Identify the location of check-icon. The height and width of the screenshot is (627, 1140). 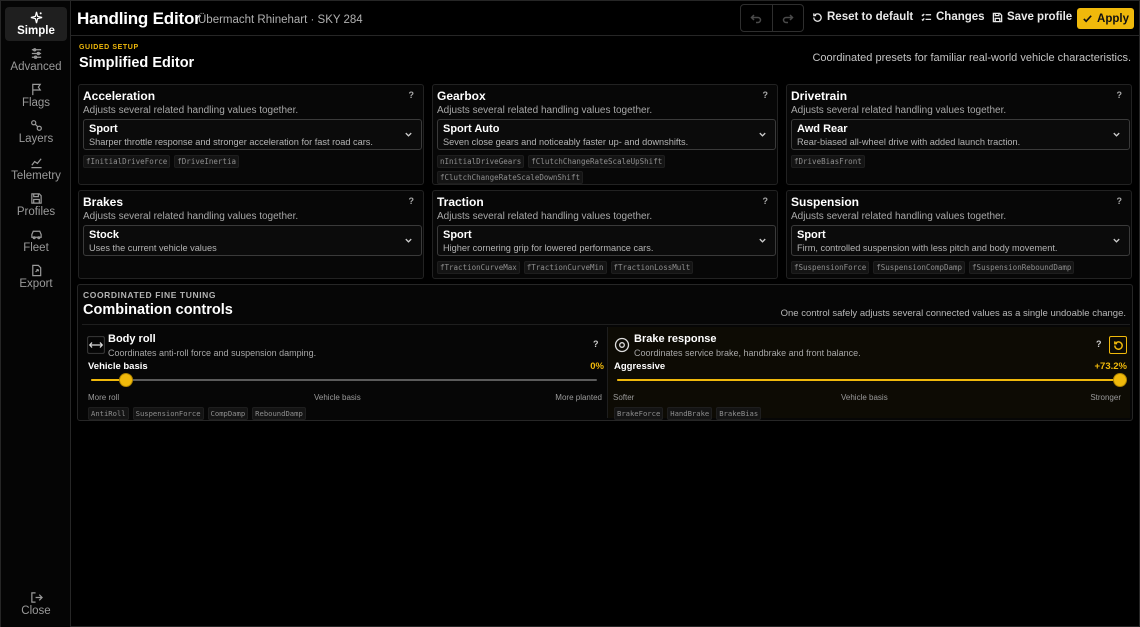
(1087, 19).